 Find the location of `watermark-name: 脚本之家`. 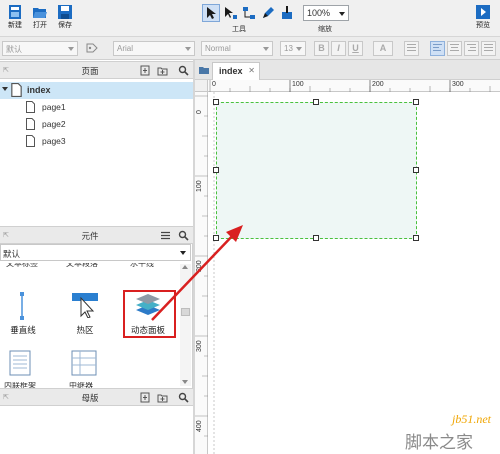

watermark-name: 脚本之家 is located at coordinates (439, 443).